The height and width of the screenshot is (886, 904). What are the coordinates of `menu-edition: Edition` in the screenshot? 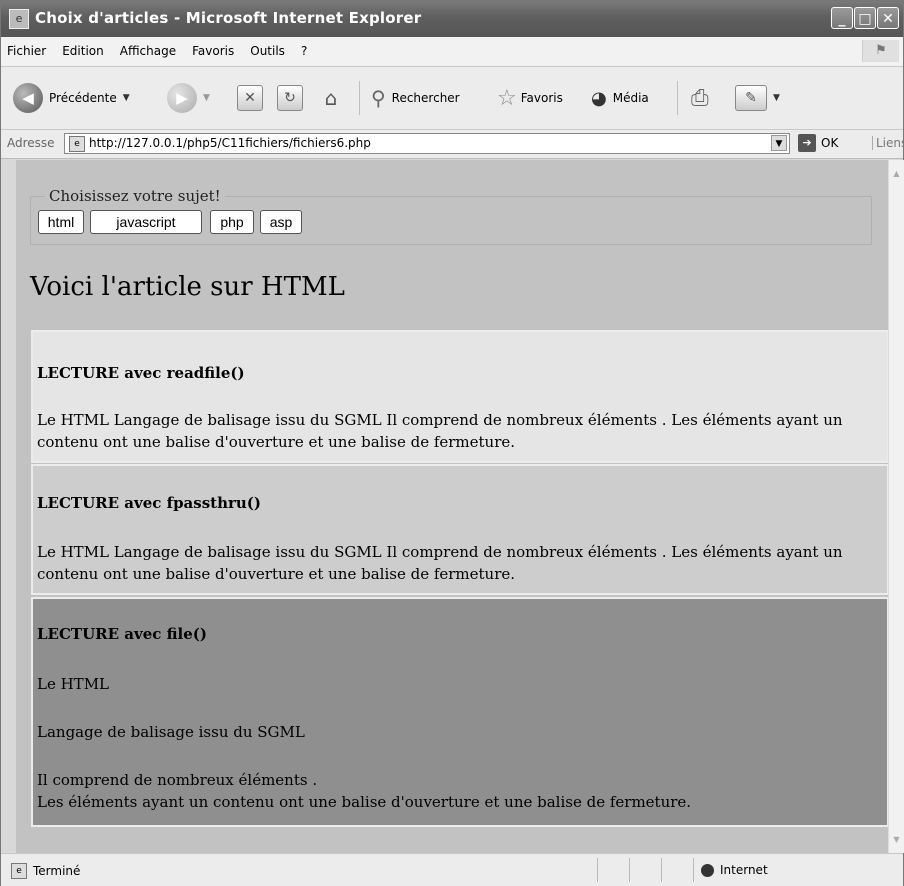 It's located at (83, 51).